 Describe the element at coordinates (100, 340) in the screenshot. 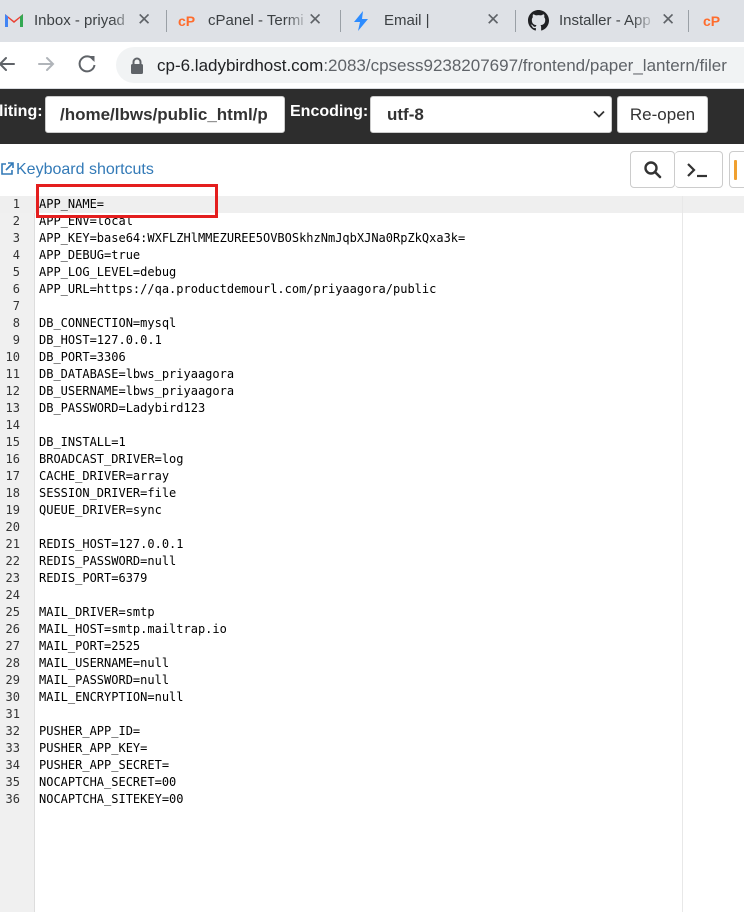

I see `code-line: DB_HOST=127.0.0.1` at that location.